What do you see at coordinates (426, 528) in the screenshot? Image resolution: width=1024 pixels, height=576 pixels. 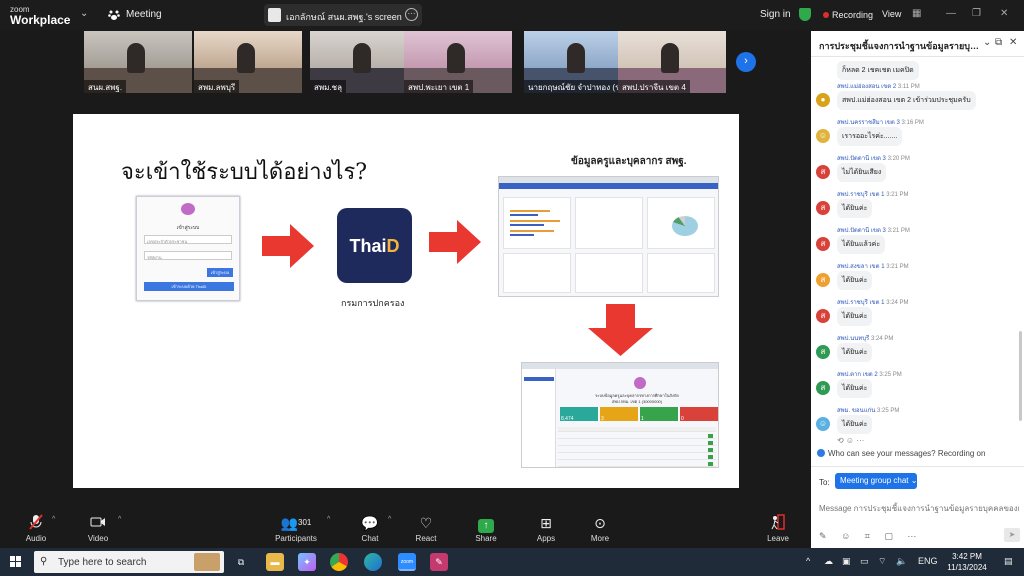 I see `react-button: ♡ React` at bounding box center [426, 528].